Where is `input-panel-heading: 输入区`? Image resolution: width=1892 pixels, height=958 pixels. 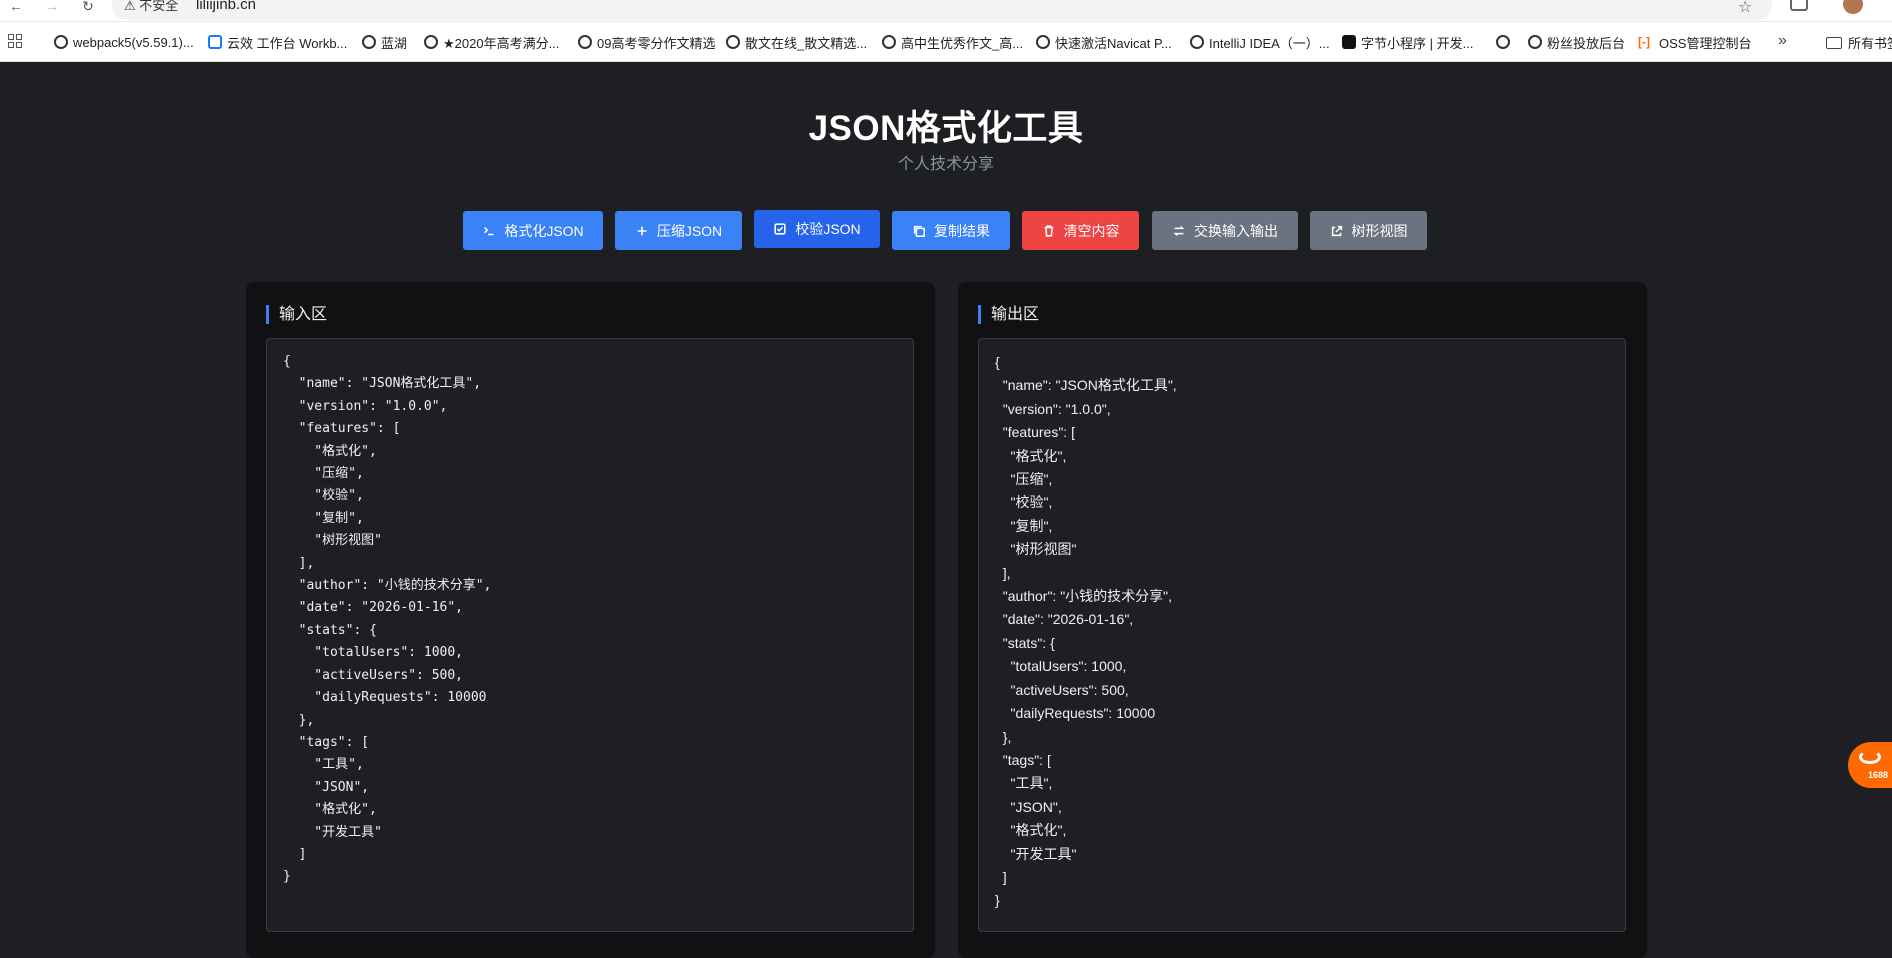
input-panel-heading: 输入区 is located at coordinates (296, 314).